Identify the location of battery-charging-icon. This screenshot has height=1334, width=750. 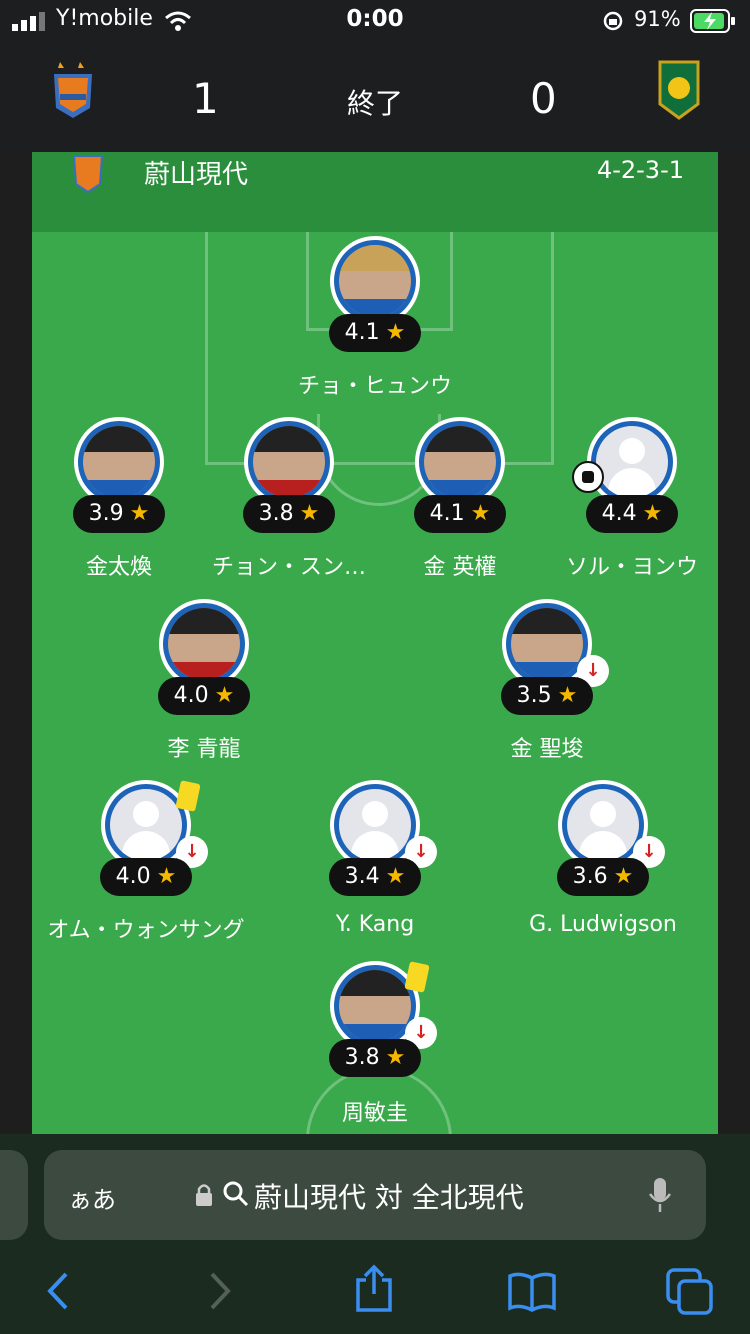
(712, 21).